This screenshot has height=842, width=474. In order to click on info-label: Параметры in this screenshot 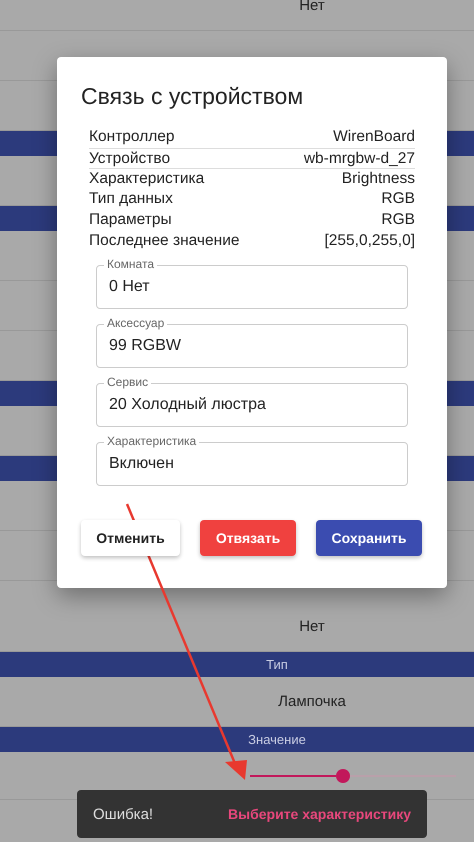, I will do `click(130, 220)`.